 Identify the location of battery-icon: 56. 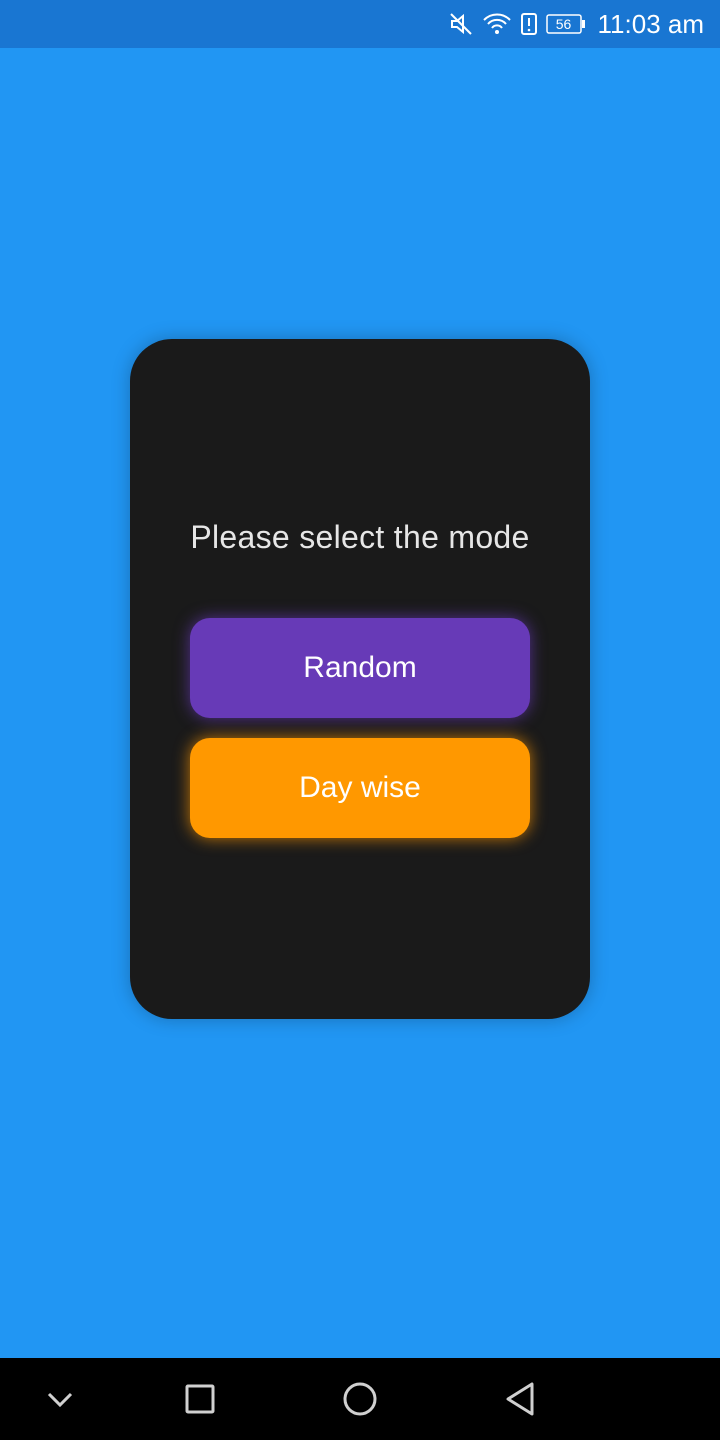
(565, 24).